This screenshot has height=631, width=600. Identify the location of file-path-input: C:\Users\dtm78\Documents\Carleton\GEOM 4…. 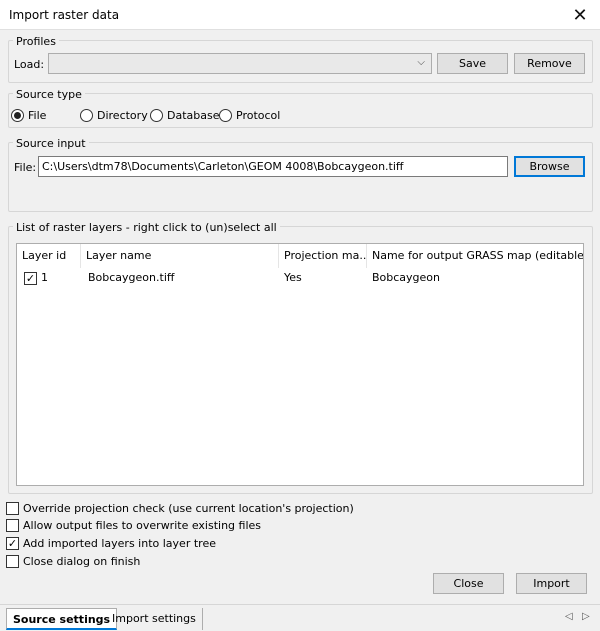
(273, 166).